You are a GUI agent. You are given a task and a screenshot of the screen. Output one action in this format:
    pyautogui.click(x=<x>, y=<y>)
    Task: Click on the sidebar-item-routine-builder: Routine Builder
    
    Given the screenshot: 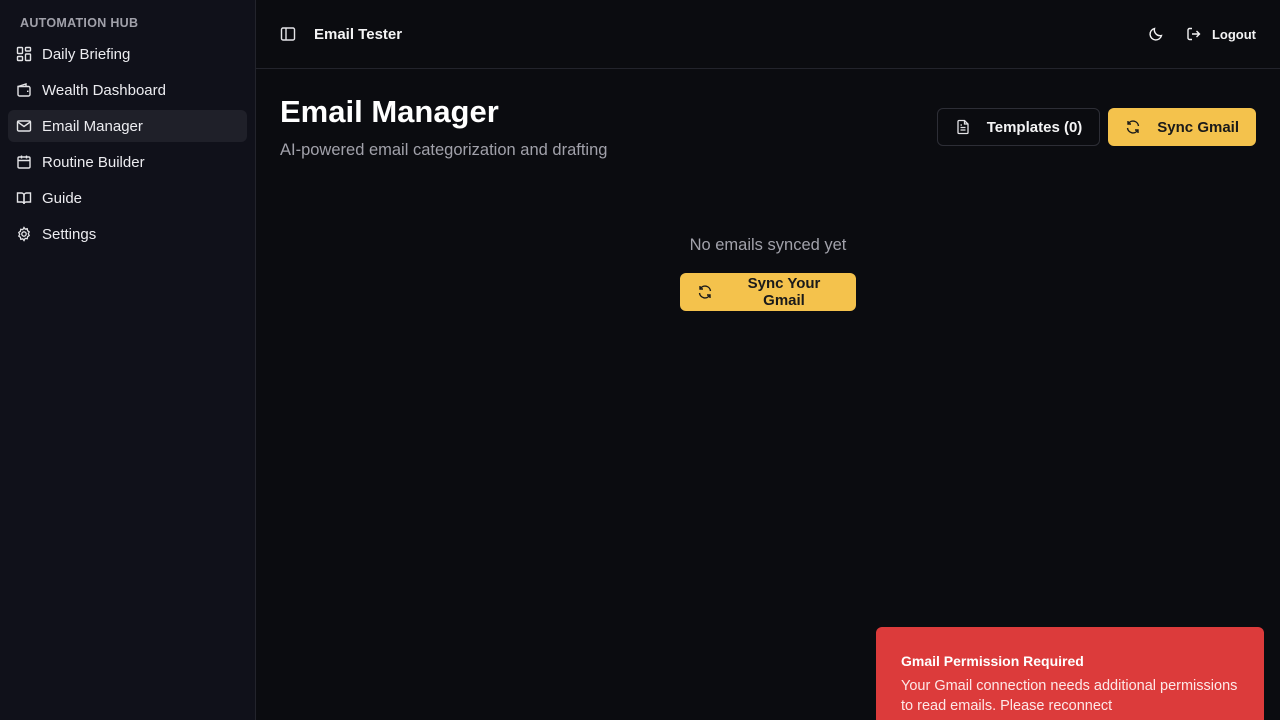 What is the action you would take?
    pyautogui.click(x=127, y=162)
    